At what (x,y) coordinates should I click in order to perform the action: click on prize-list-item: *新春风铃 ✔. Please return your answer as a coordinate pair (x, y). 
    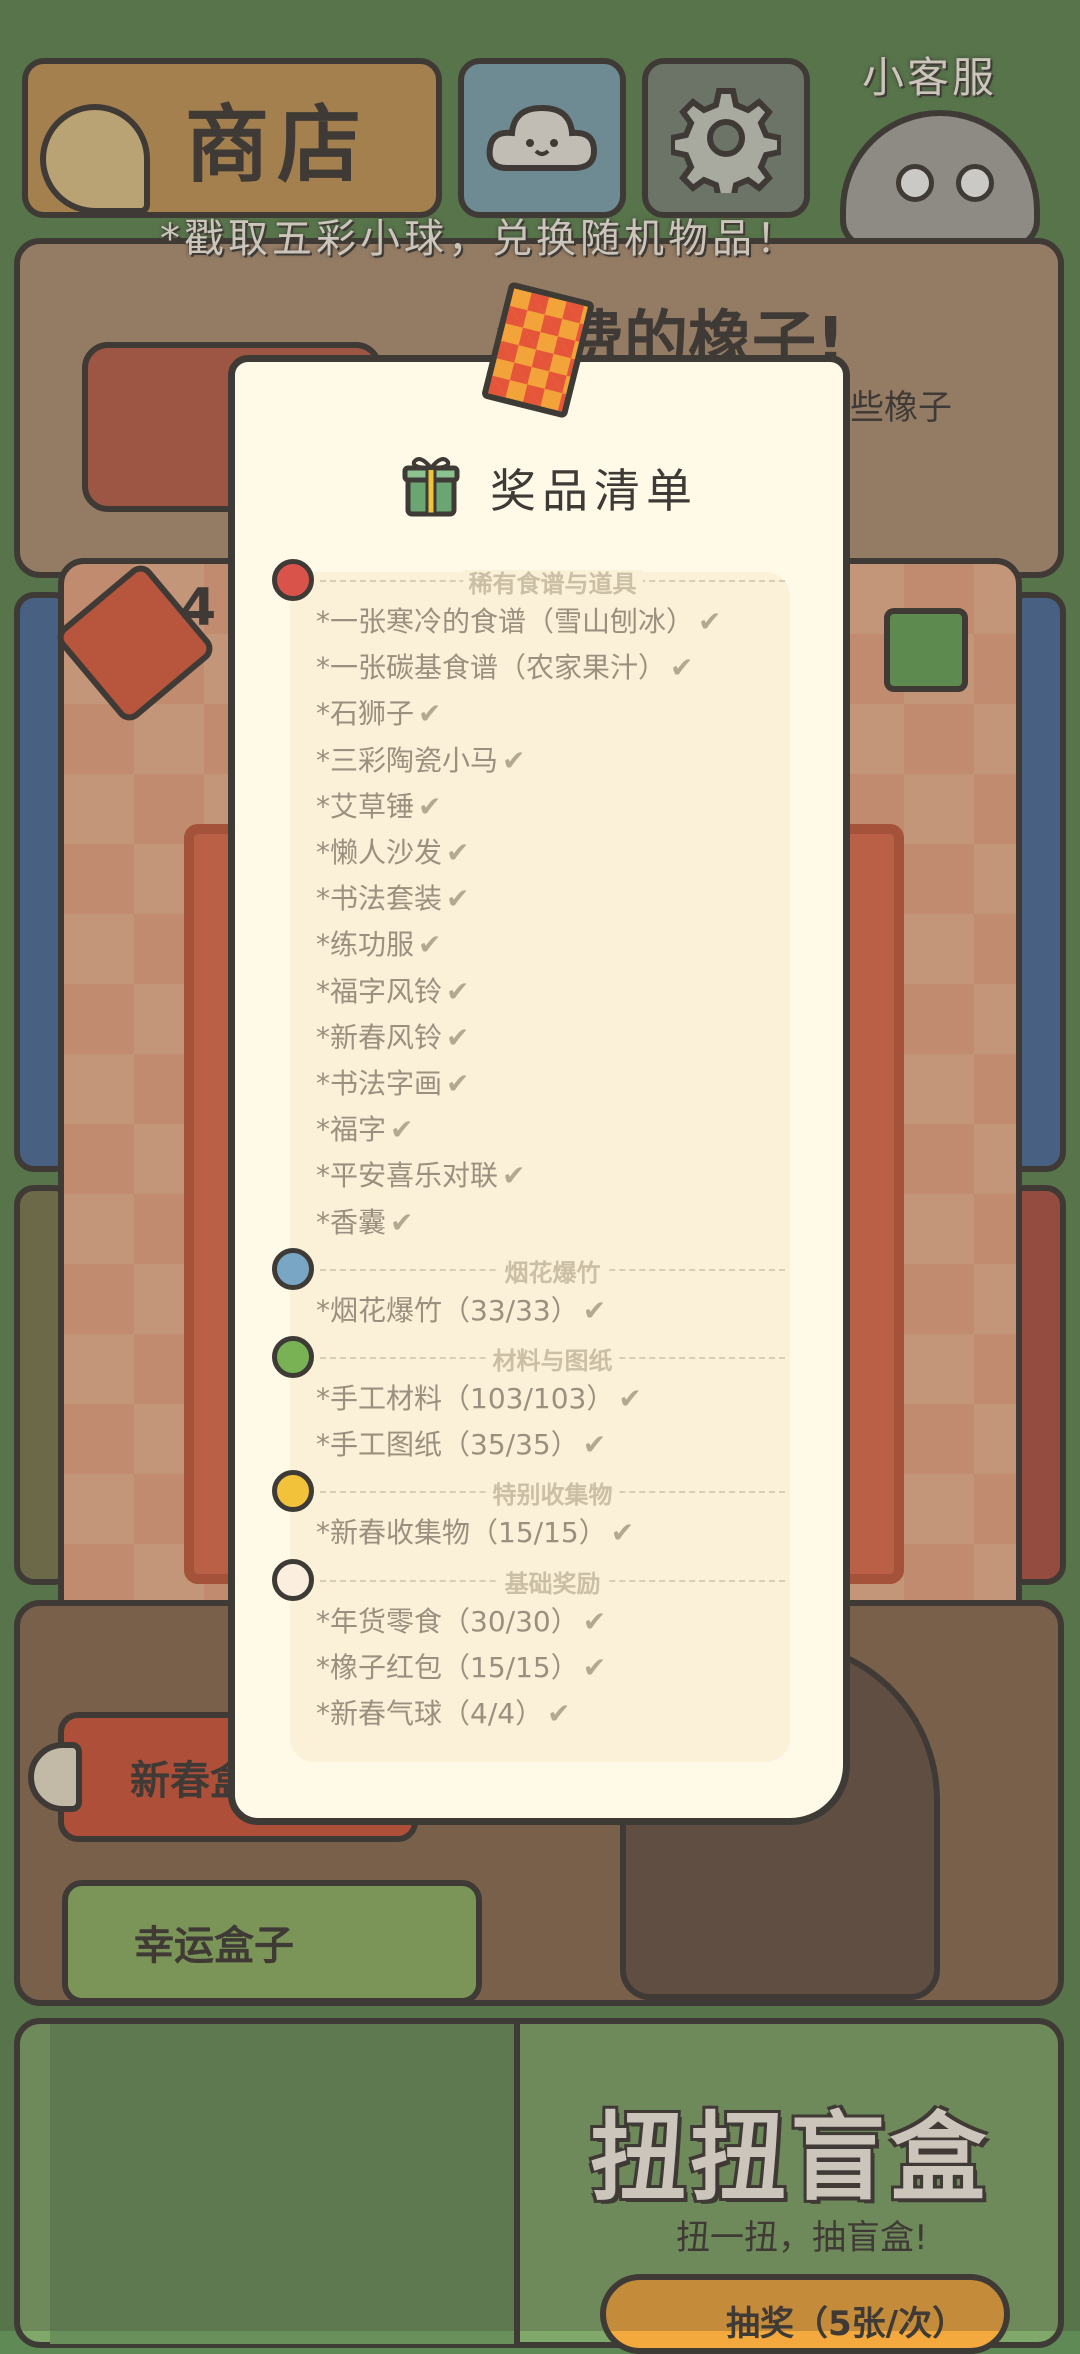
    Looking at the image, I should click on (392, 1036).